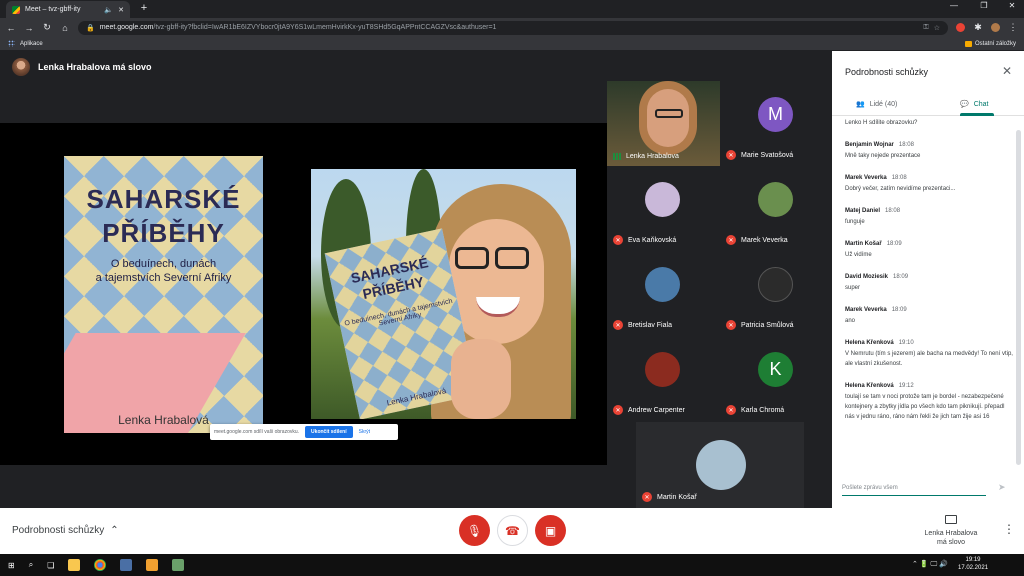  Describe the element at coordinates (663, 123) in the screenshot. I see `participant-tile-lenka: Lenka Hrabalova` at that location.